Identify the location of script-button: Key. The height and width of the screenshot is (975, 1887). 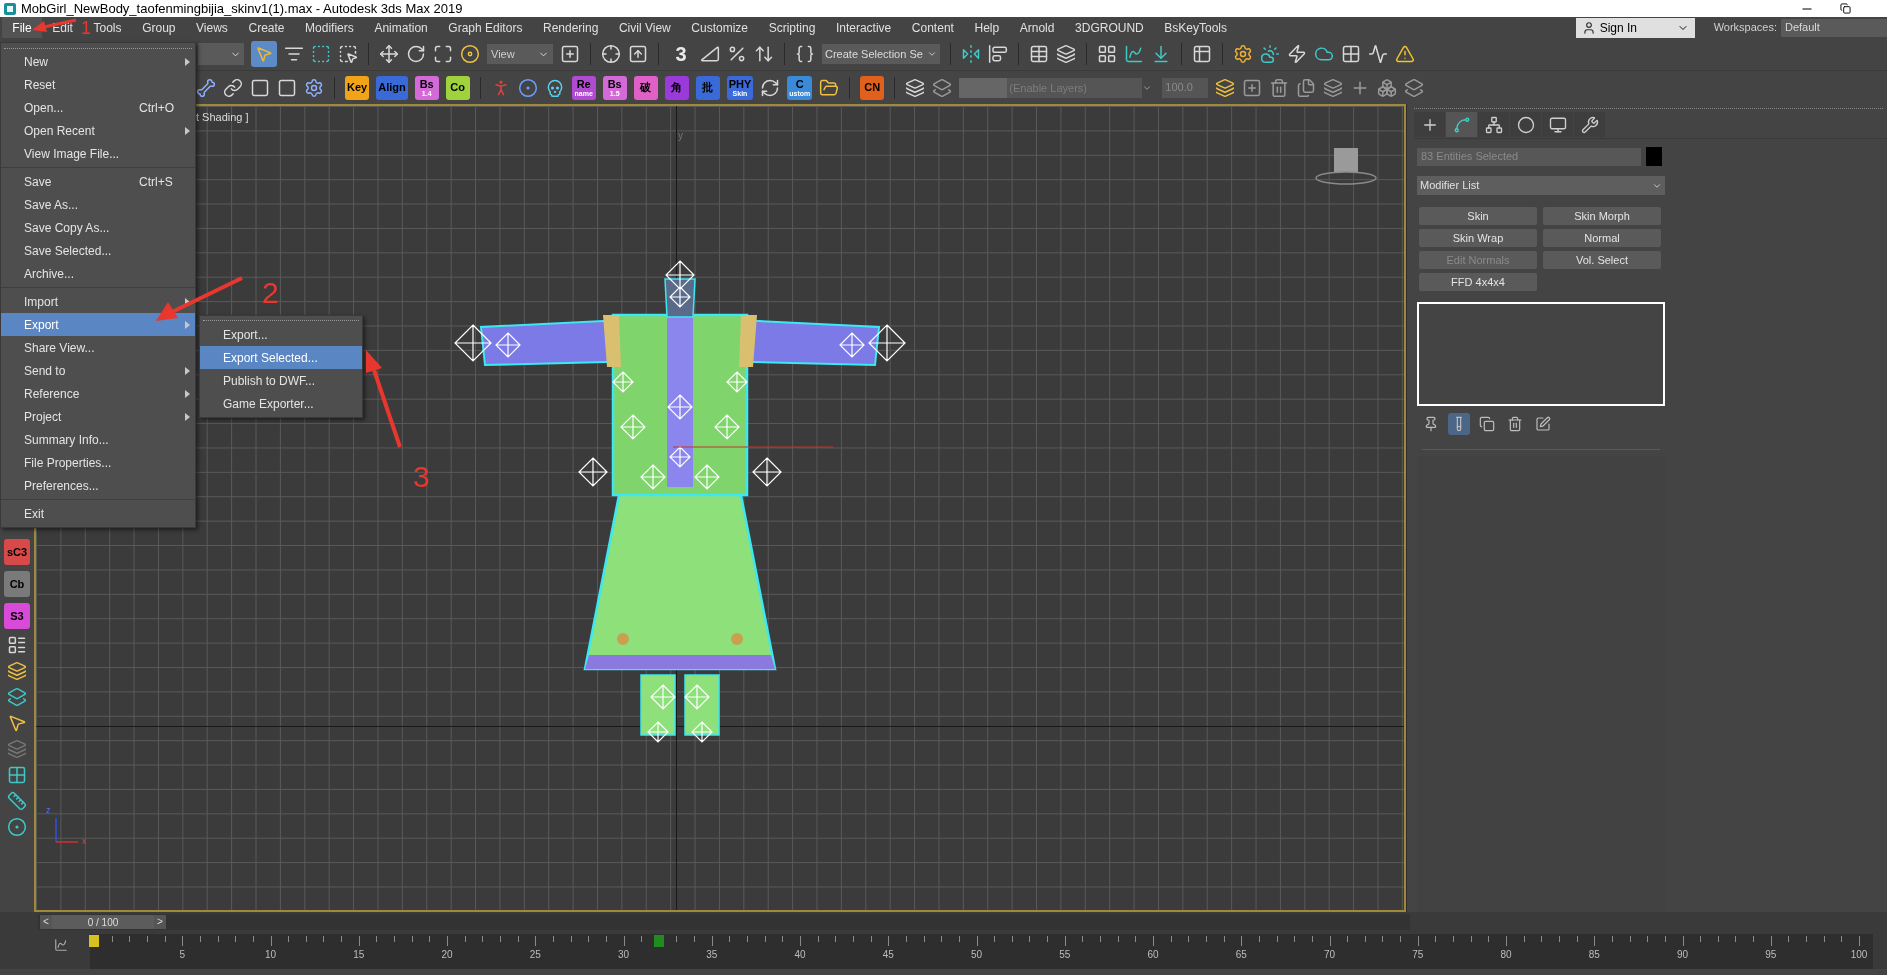
(357, 87).